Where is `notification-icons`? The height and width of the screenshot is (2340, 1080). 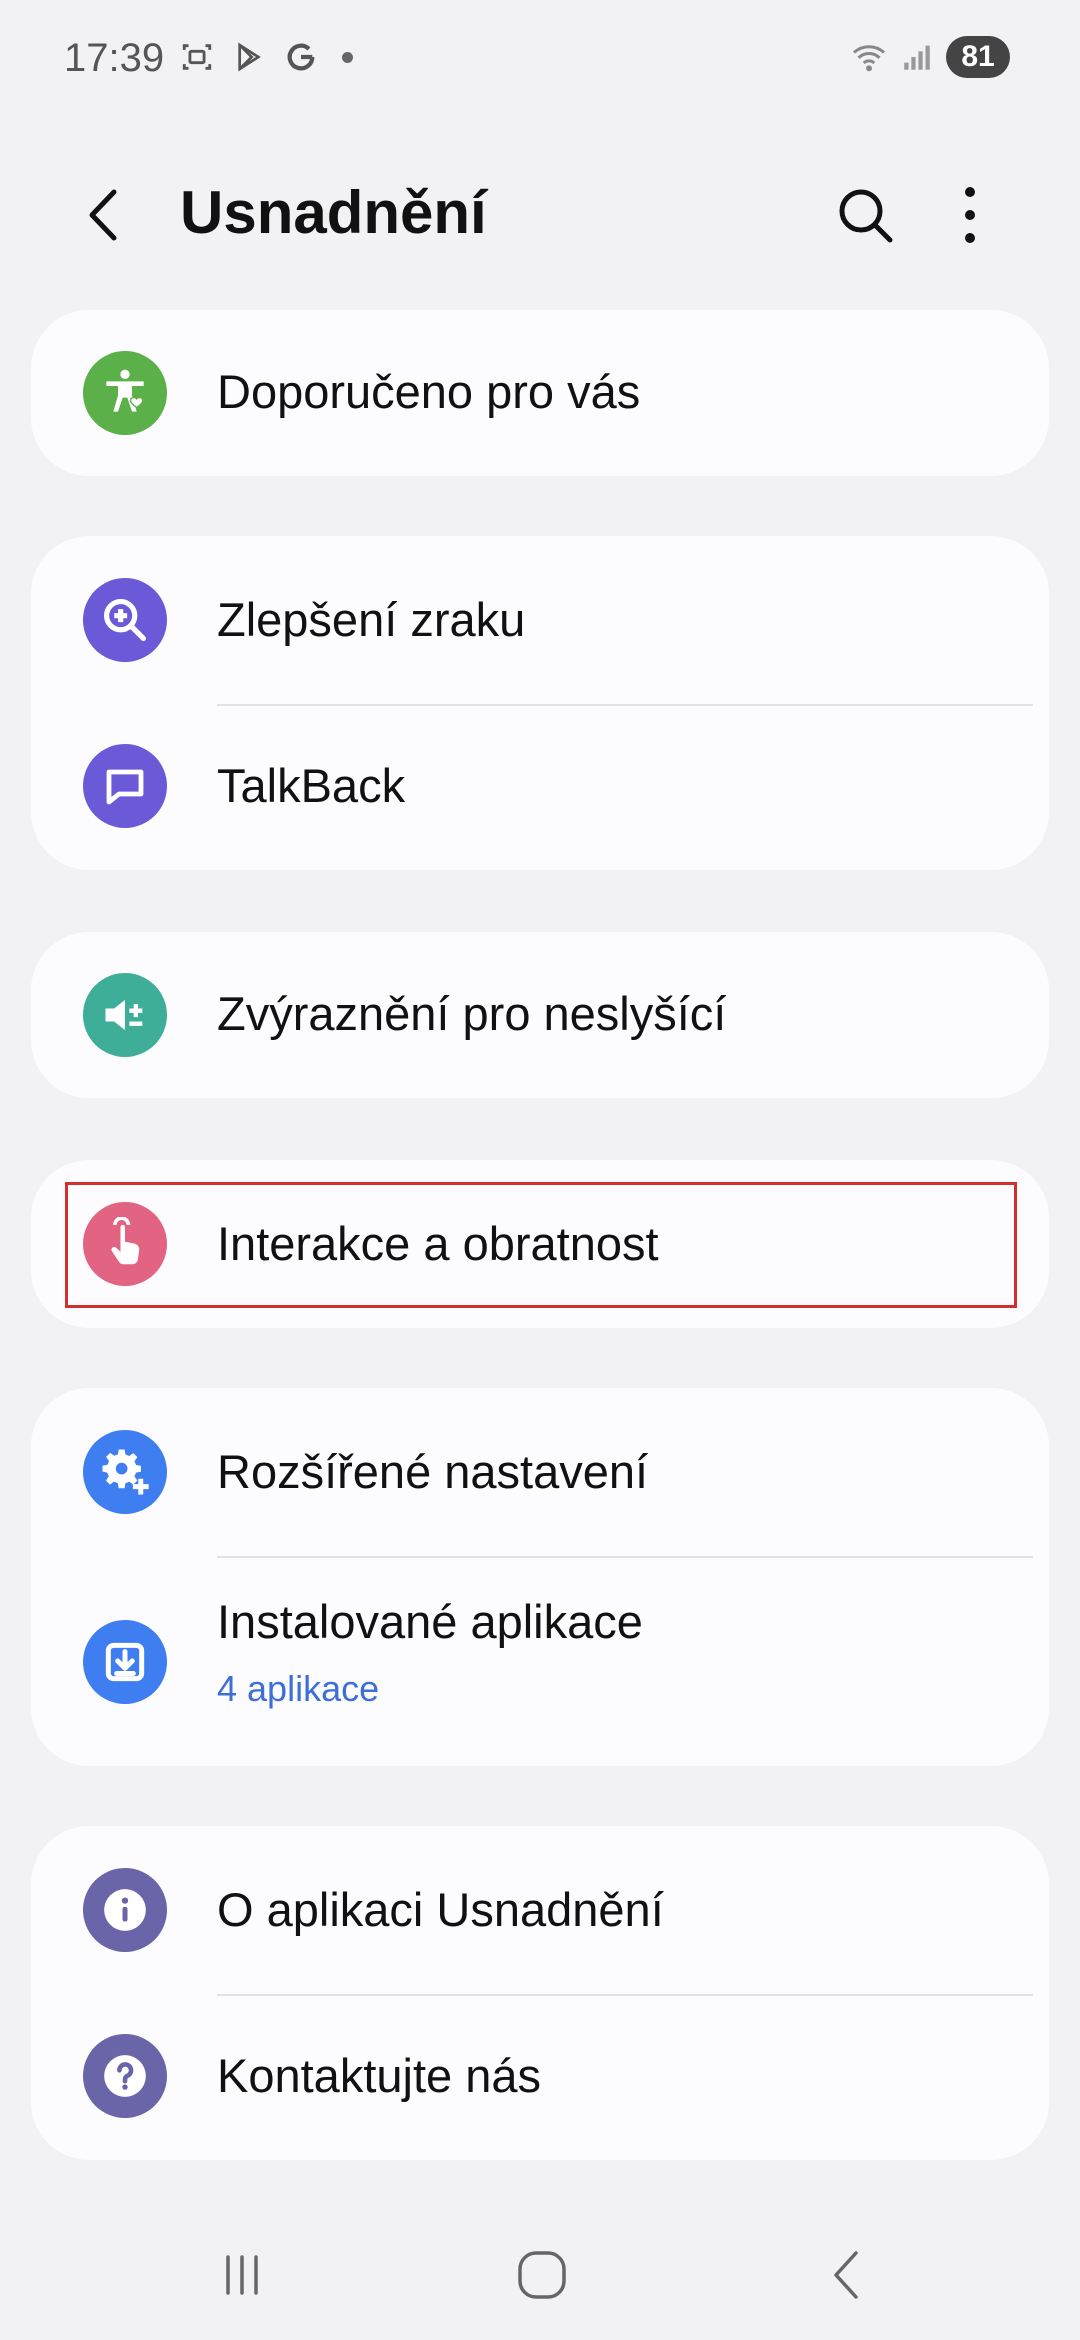 notification-icons is located at coordinates (265, 57).